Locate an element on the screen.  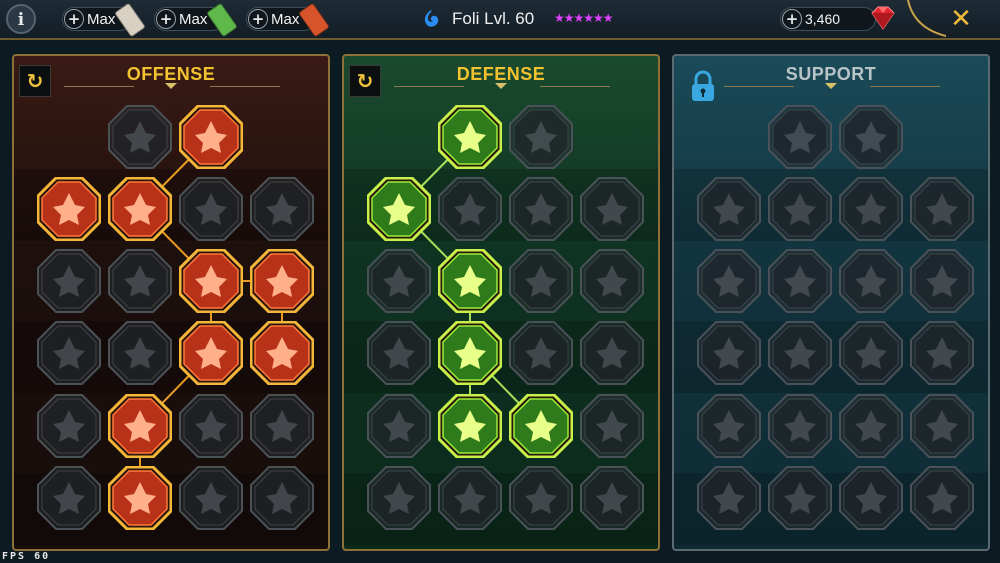
skill-node-potion is located at coordinates (729, 498).